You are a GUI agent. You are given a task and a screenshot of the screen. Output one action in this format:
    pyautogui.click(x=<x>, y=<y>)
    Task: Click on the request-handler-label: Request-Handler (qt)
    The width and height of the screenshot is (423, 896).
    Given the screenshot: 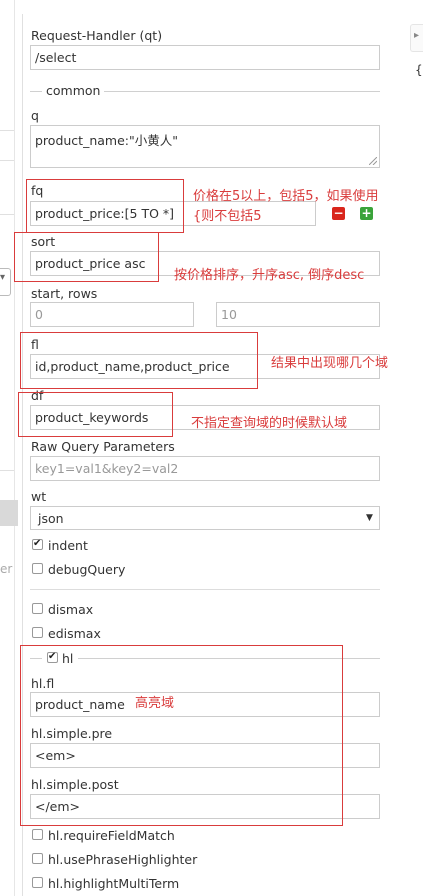 What is the action you would take?
    pyautogui.click(x=97, y=35)
    